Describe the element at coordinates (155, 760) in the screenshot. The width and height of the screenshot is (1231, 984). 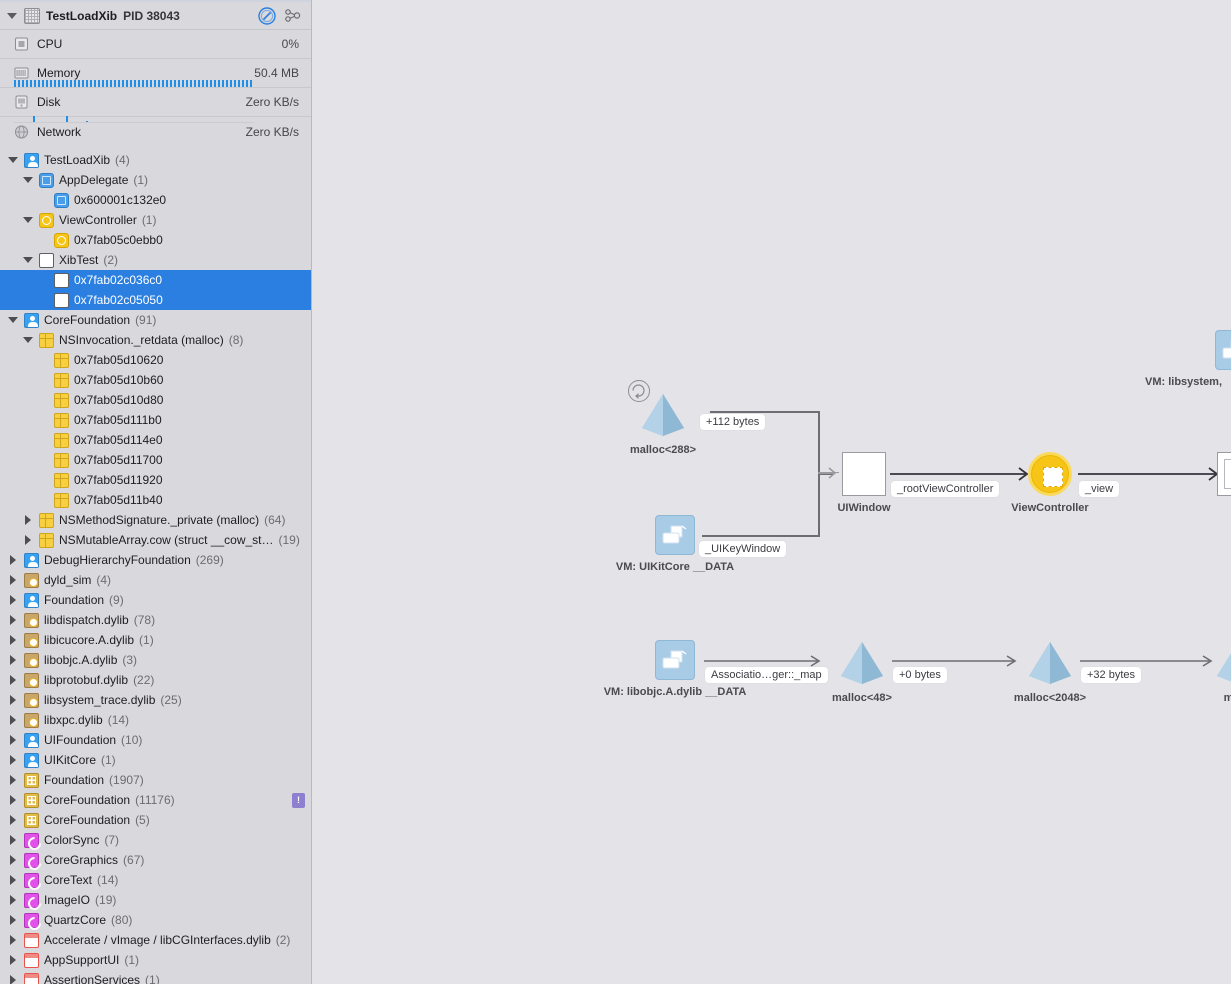
I see `tree-row: UIKitCore (1)` at that location.